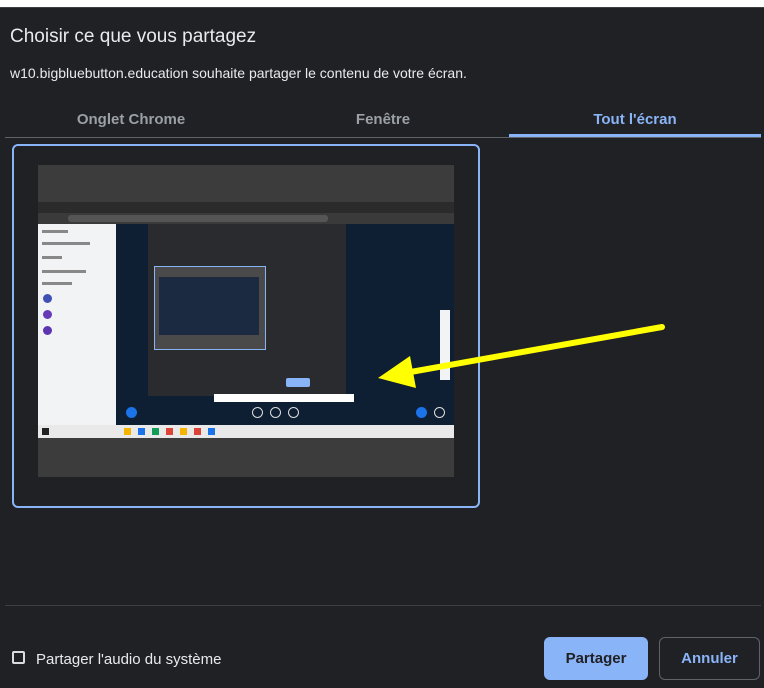 This screenshot has width=764, height=688. I want to click on thumbnail-chat-input, so click(284, 398).